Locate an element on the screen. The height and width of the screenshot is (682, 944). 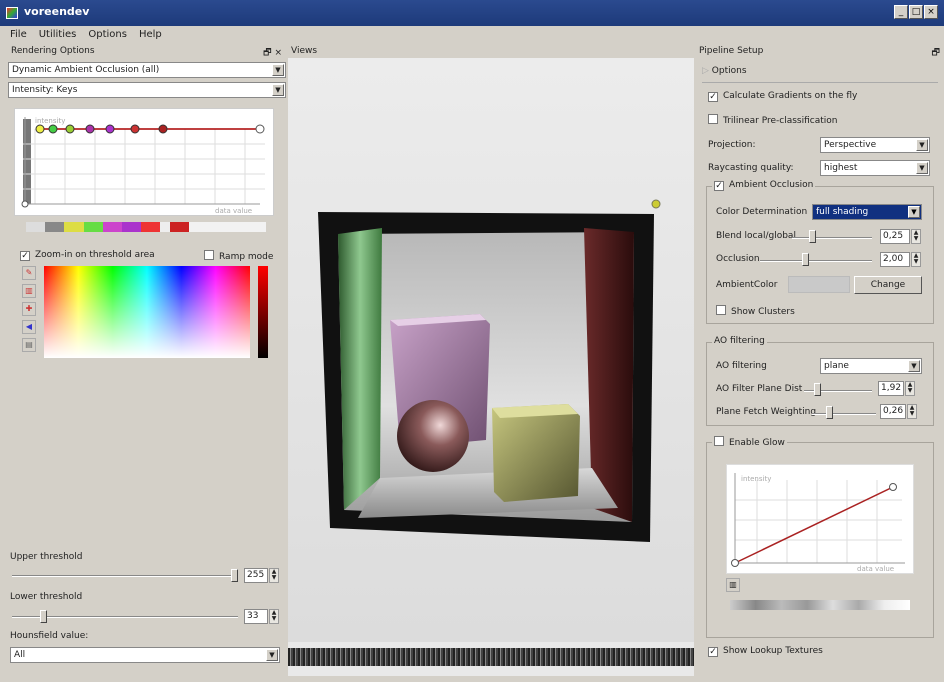
trilinear-checkbox: Trilinear Pre-classification is located at coordinates (772, 120).